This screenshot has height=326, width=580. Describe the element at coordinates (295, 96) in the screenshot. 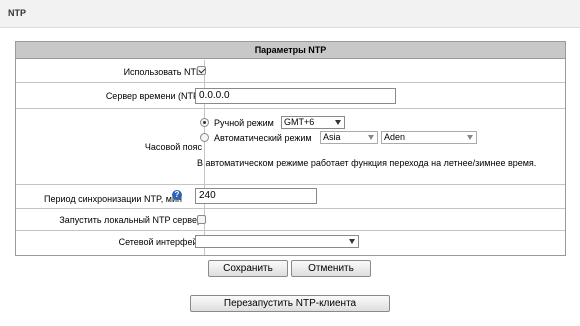

I see `ntp-server-input: 0.0.0.0` at that location.